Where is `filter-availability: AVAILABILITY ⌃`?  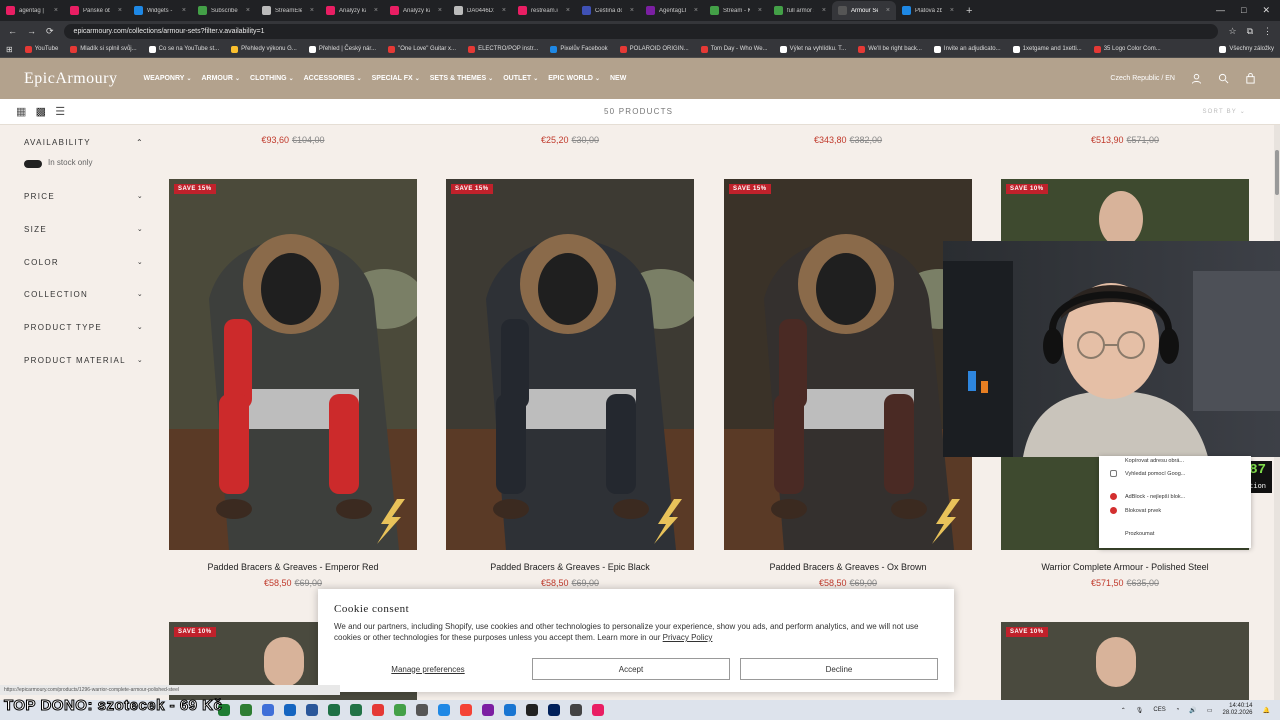
filter-availability: AVAILABILITY ⌃ is located at coordinates (84, 142).